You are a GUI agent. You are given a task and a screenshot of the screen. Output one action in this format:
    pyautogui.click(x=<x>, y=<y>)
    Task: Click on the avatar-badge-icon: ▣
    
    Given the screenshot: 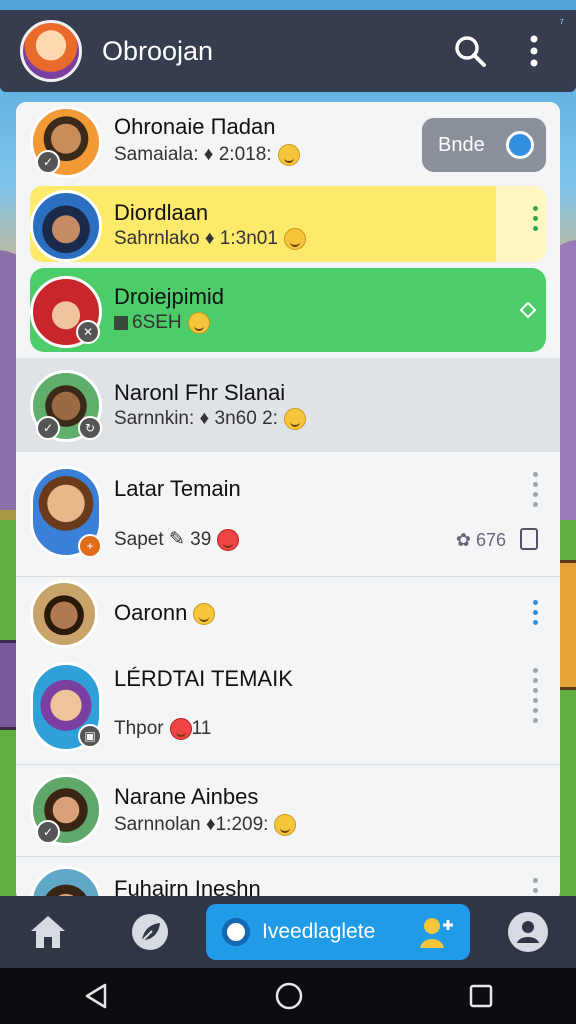 What is the action you would take?
    pyautogui.click(x=90, y=736)
    